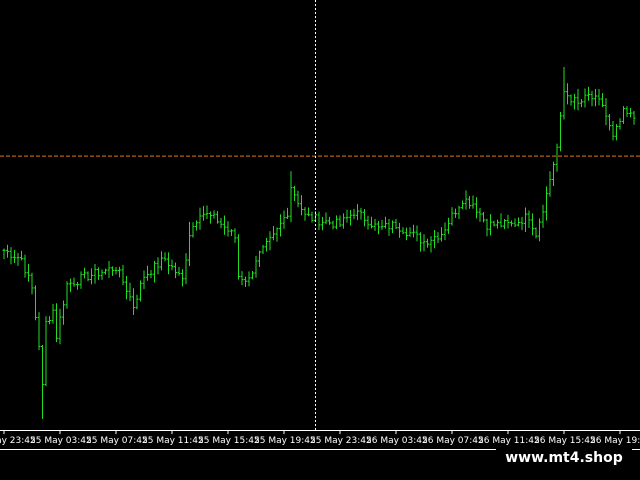 The image size is (640, 480). I want to click on x-tick-label: 26 May 19:45, so click(615, 441).